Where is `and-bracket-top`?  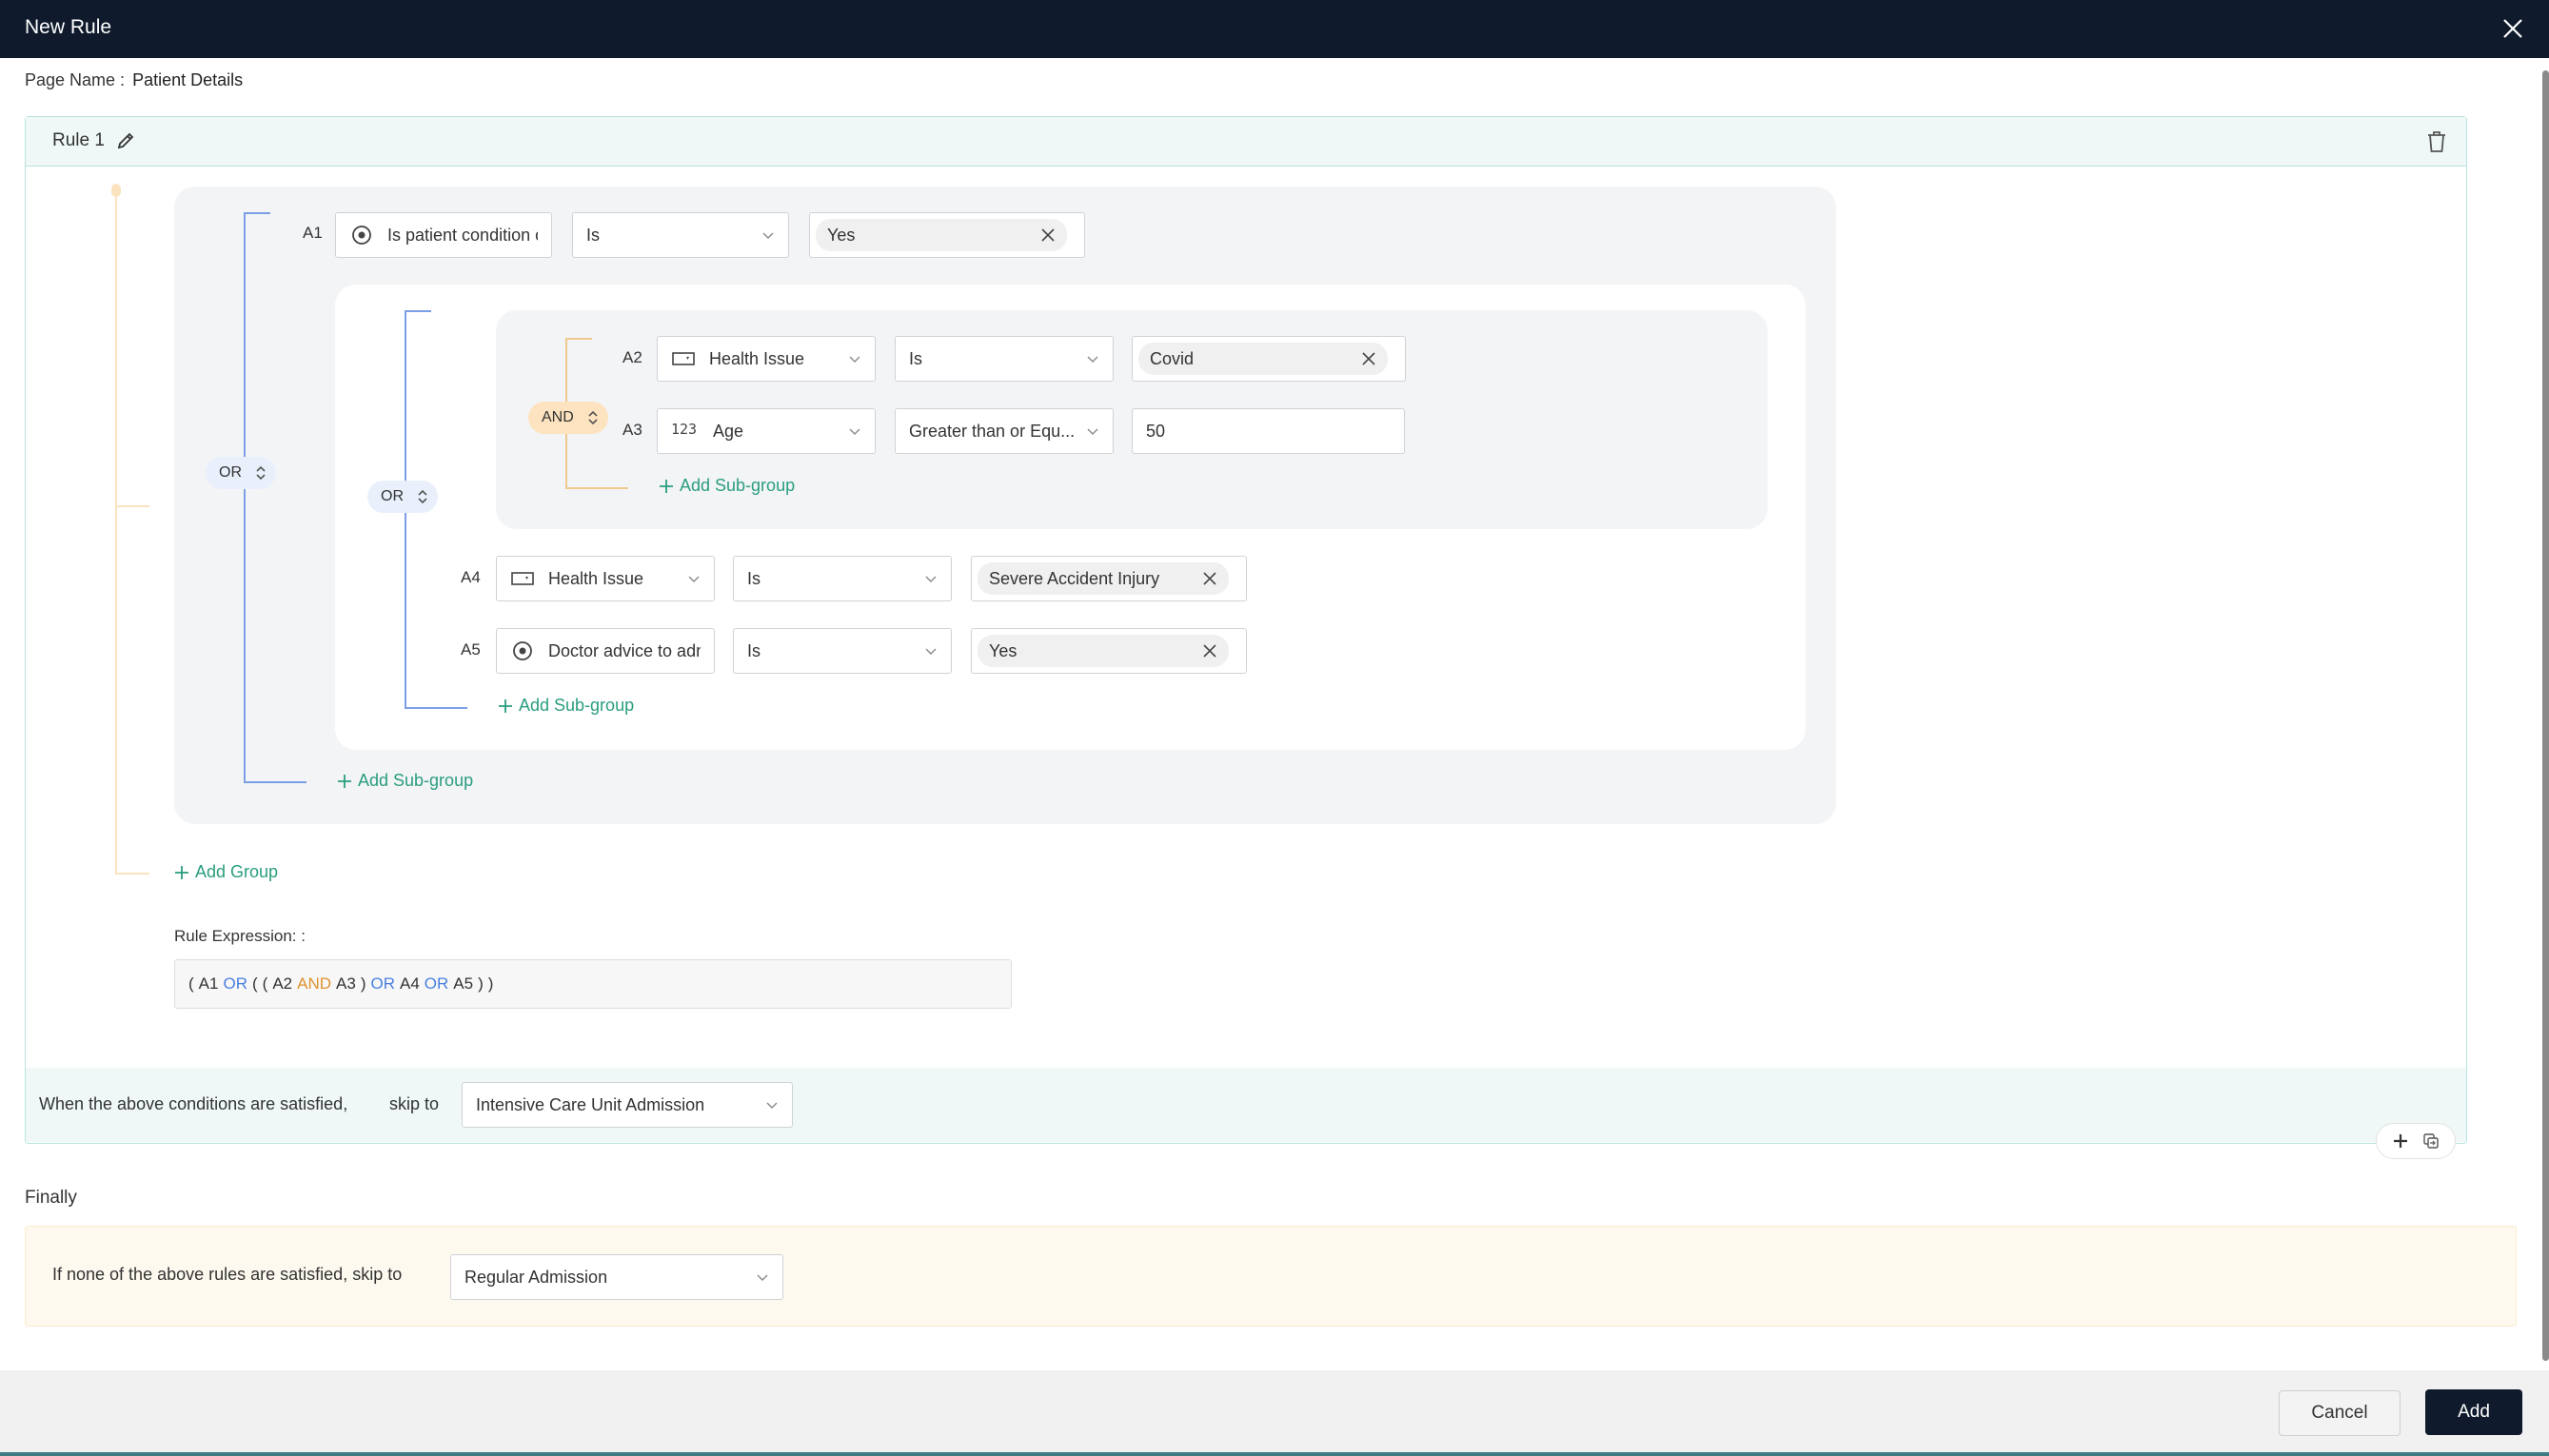
and-bracket-top is located at coordinates (579, 339).